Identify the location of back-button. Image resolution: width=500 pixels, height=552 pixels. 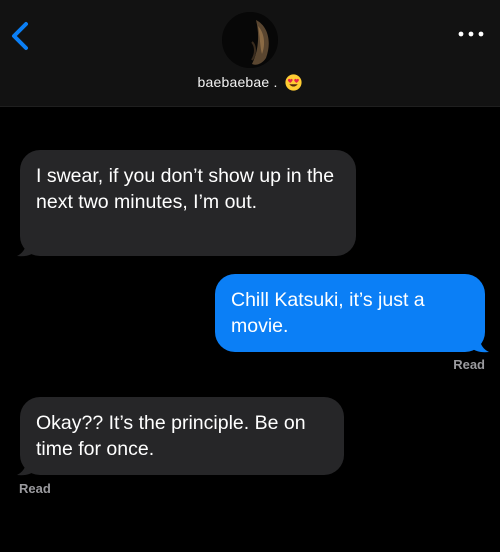
(21, 36).